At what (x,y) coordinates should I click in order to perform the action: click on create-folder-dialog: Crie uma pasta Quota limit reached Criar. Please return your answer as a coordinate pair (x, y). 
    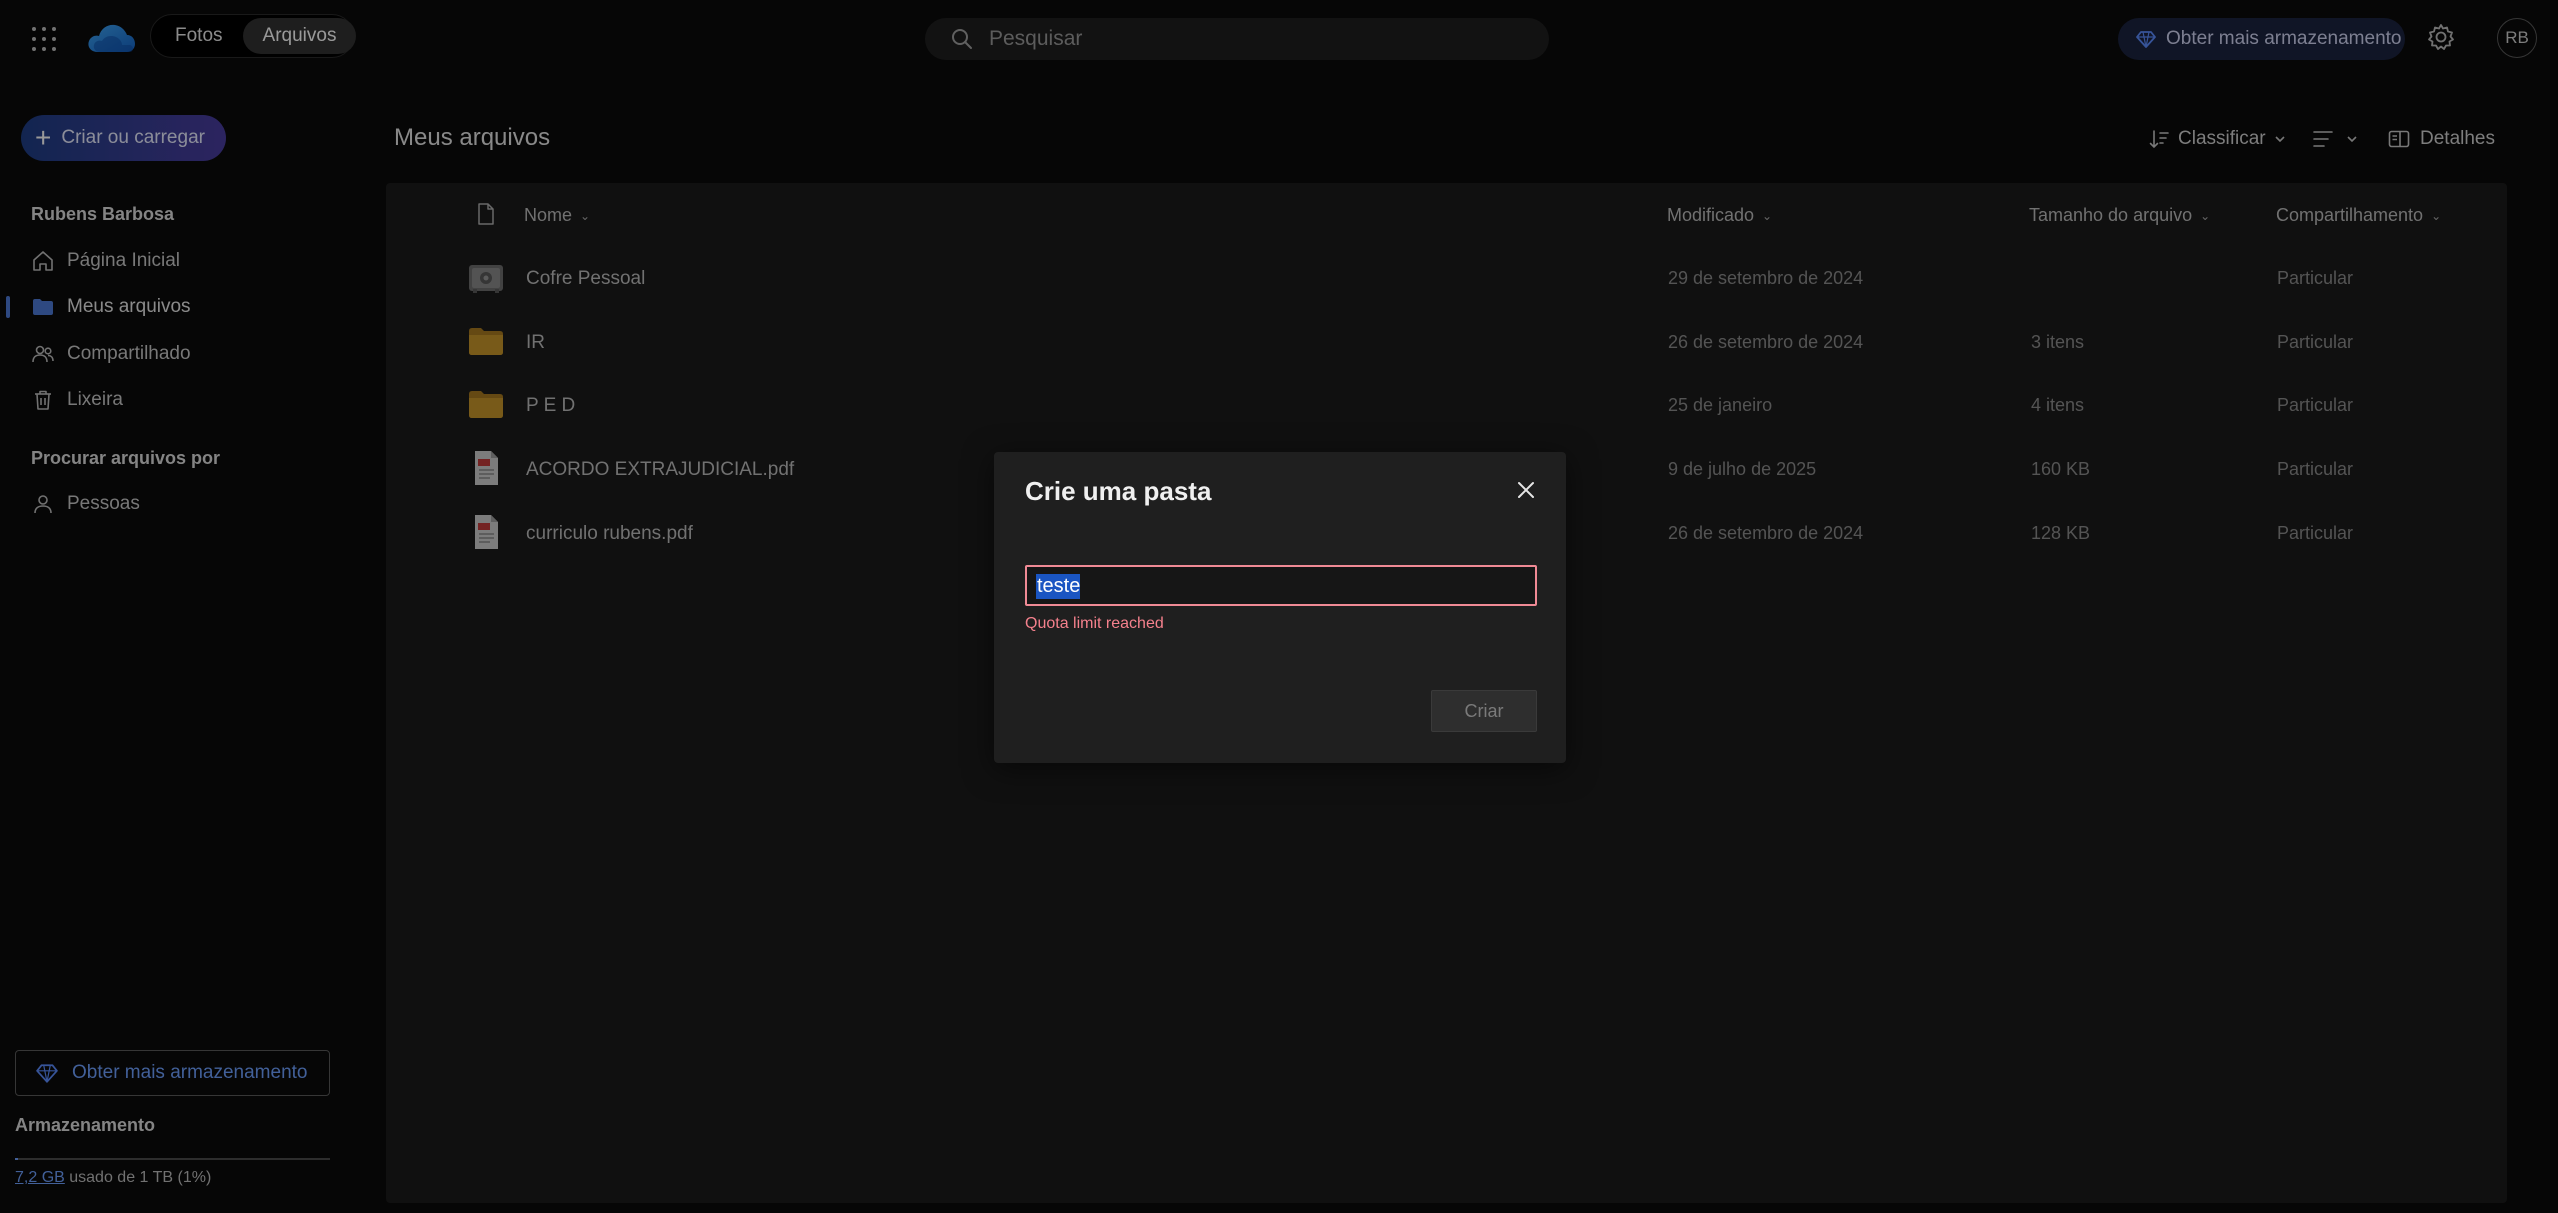
    Looking at the image, I should click on (1280, 607).